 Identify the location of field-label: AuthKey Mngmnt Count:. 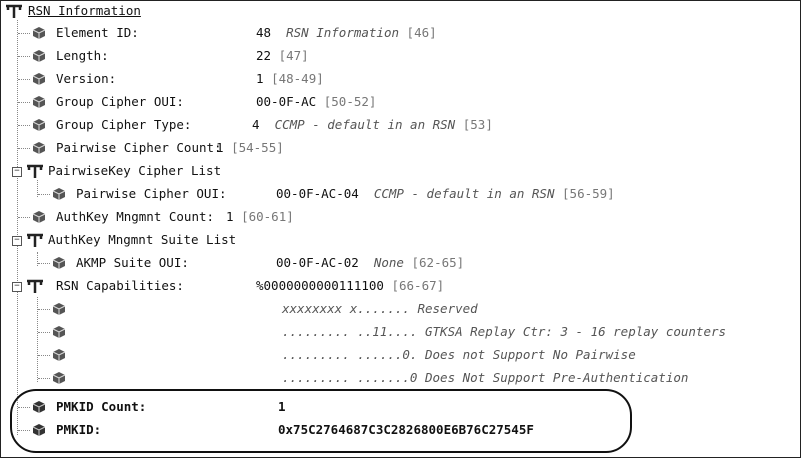
(135, 216).